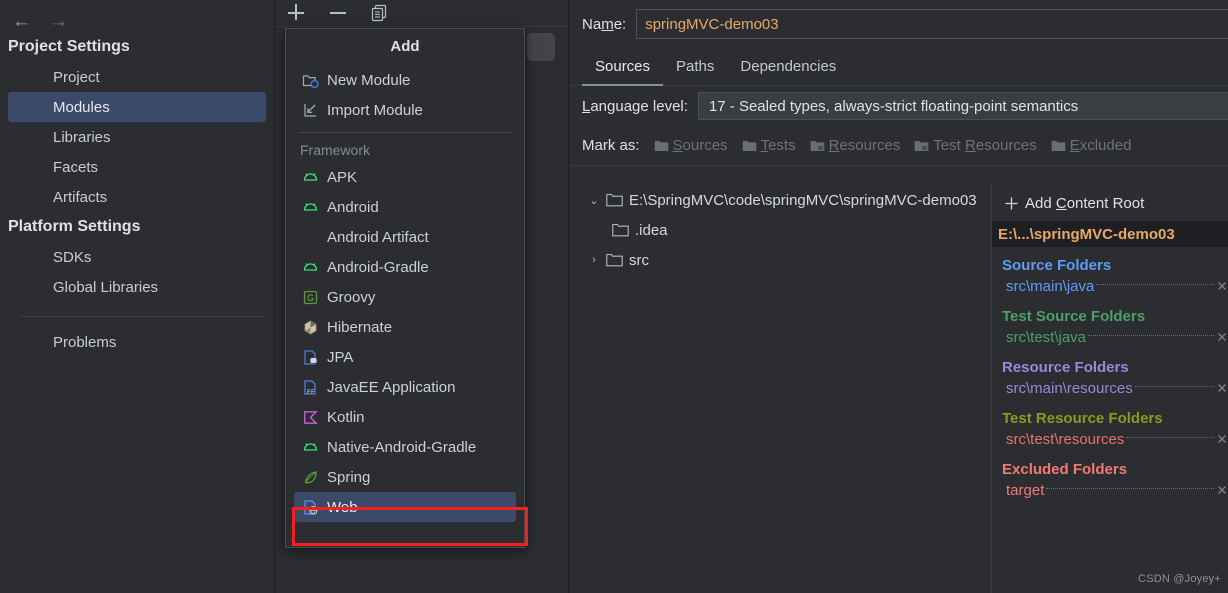 The width and height of the screenshot is (1228, 593). I want to click on section-title: Source Folders, so click(1057, 265).